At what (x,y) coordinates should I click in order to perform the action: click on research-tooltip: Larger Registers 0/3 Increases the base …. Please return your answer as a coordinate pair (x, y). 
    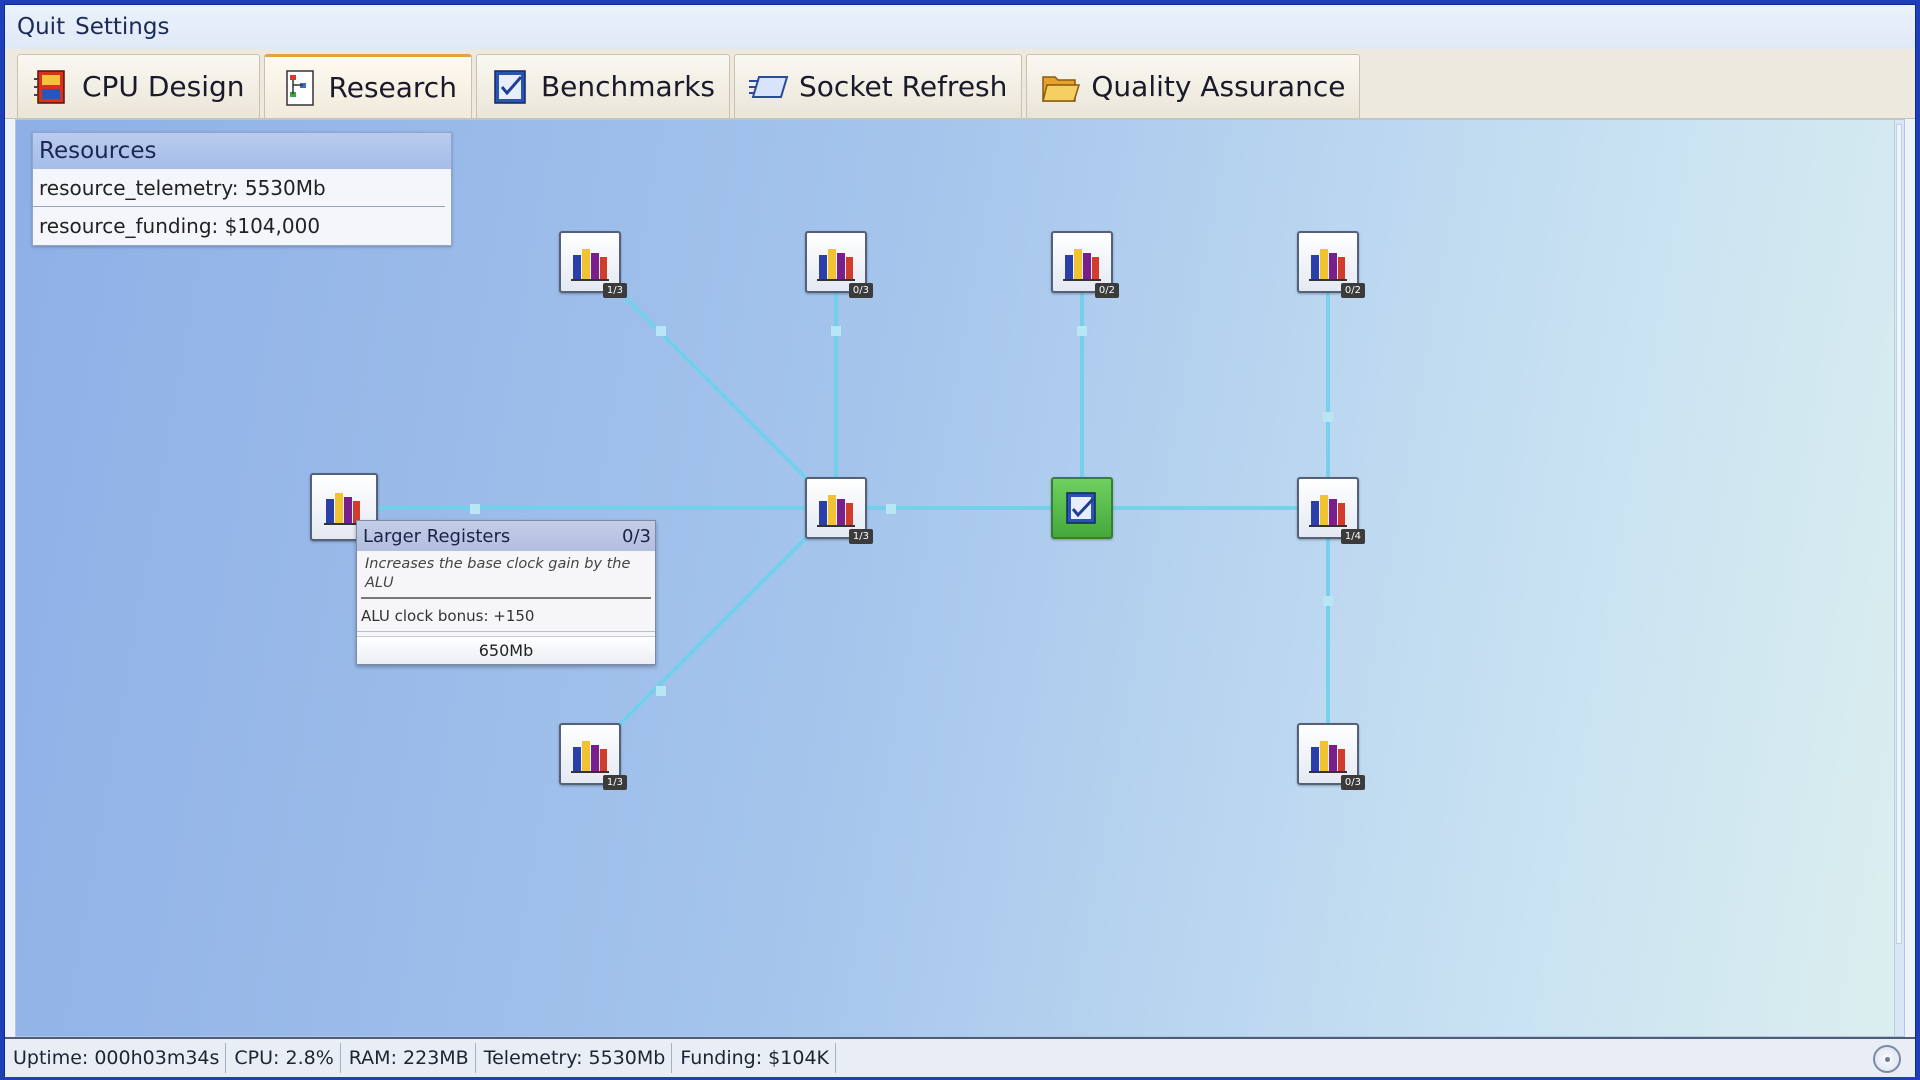
    Looking at the image, I should click on (506, 592).